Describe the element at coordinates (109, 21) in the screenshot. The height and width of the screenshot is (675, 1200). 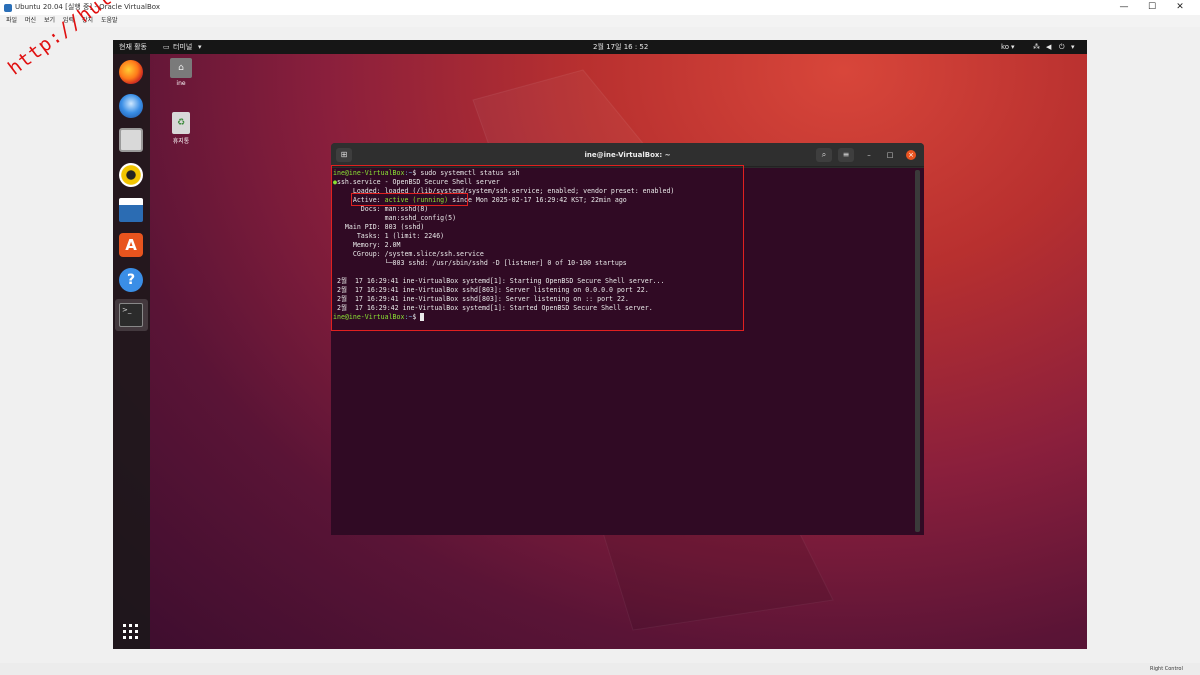
I see `menu-help: 도움말` at that location.